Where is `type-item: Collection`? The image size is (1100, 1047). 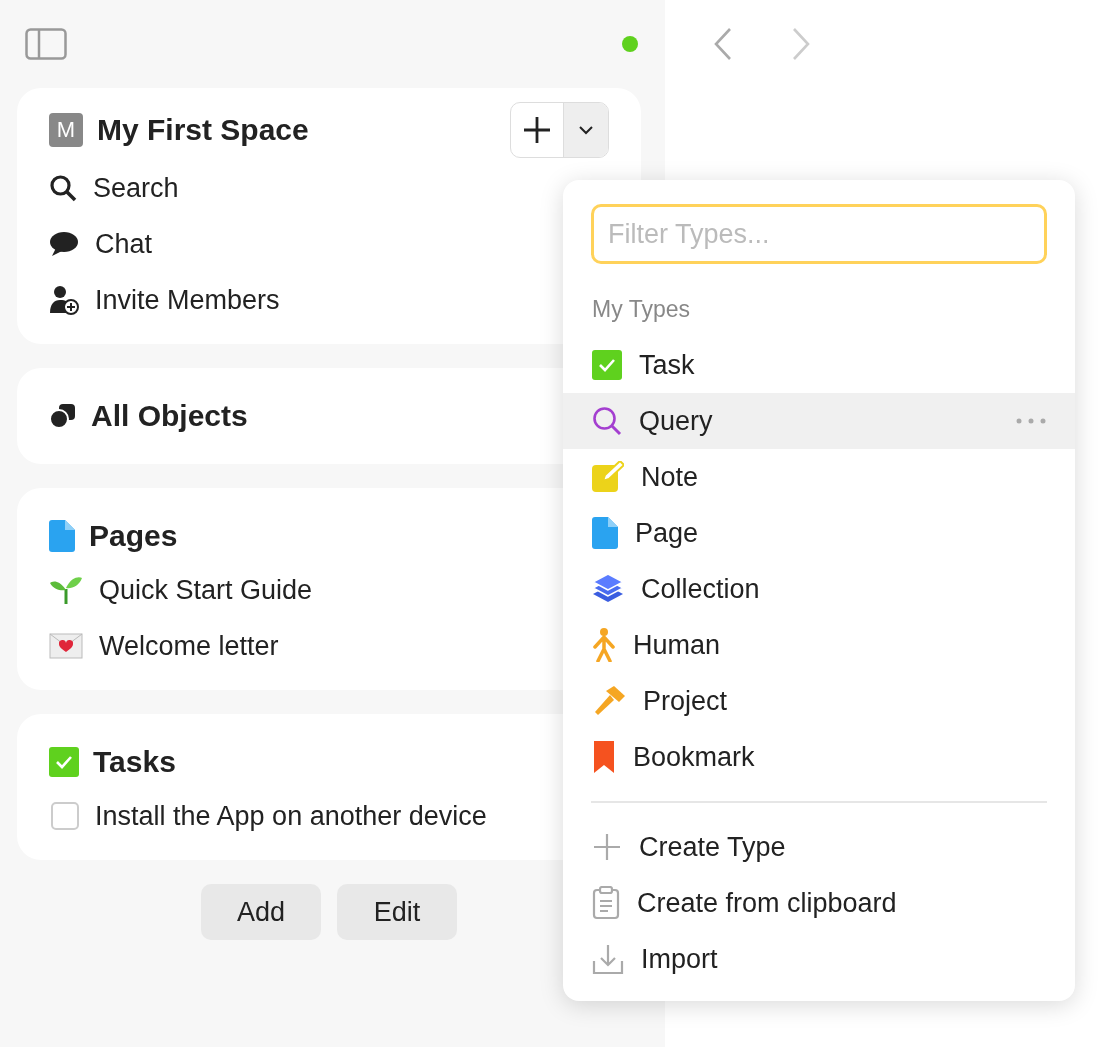 type-item: Collection is located at coordinates (819, 589).